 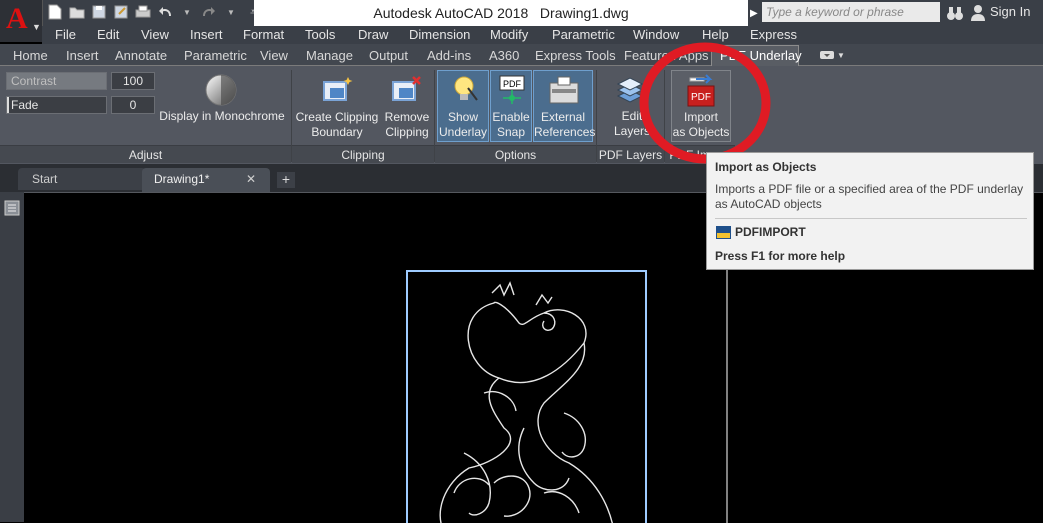 What do you see at coordinates (388, 55) in the screenshot?
I see `tab-output: Output` at bounding box center [388, 55].